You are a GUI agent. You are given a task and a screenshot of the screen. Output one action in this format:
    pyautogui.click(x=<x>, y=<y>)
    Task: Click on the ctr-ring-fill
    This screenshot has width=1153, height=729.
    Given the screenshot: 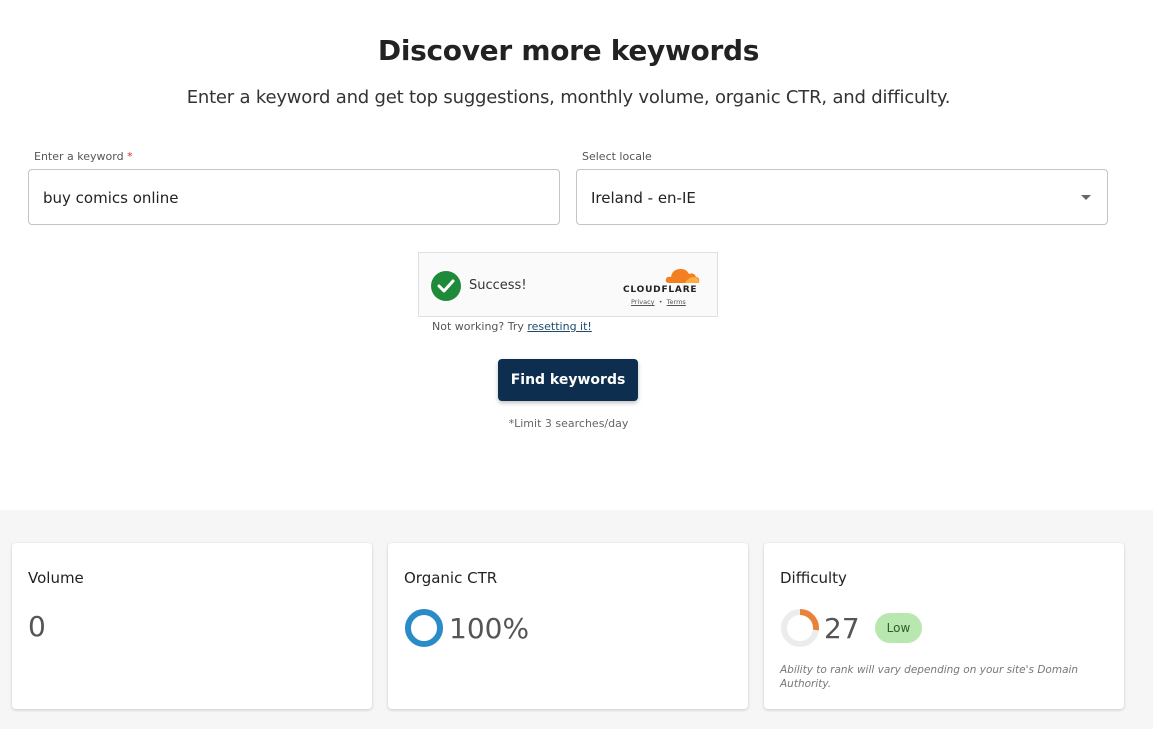 What is the action you would take?
    pyautogui.click(x=424, y=628)
    